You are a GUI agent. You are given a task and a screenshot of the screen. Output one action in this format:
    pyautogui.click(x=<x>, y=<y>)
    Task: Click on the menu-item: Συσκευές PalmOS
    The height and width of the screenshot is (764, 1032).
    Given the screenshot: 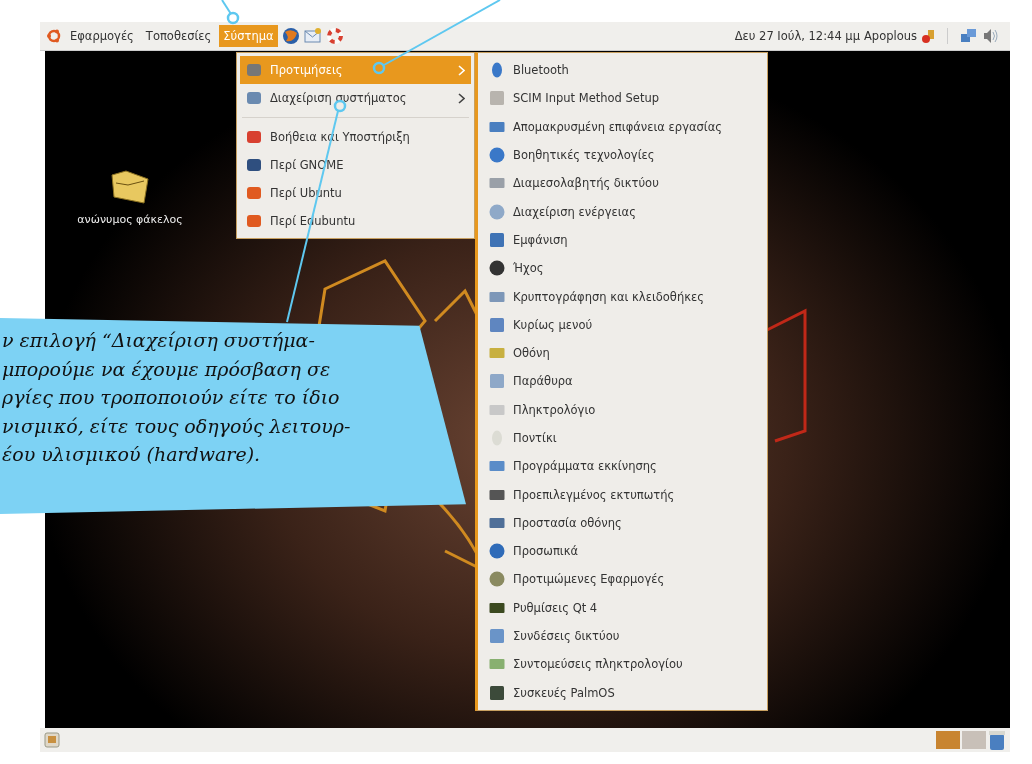 What is the action you would take?
    pyautogui.click(x=623, y=692)
    